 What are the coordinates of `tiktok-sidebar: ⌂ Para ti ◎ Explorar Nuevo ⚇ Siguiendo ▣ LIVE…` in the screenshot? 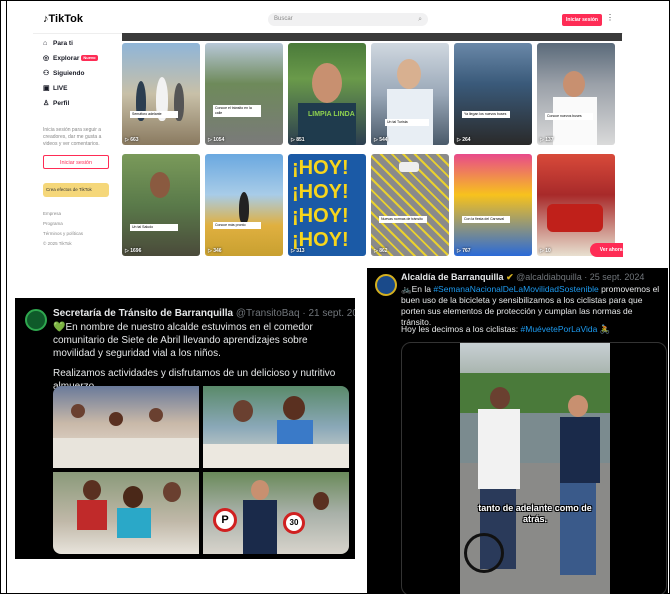 It's located at (73, 150).